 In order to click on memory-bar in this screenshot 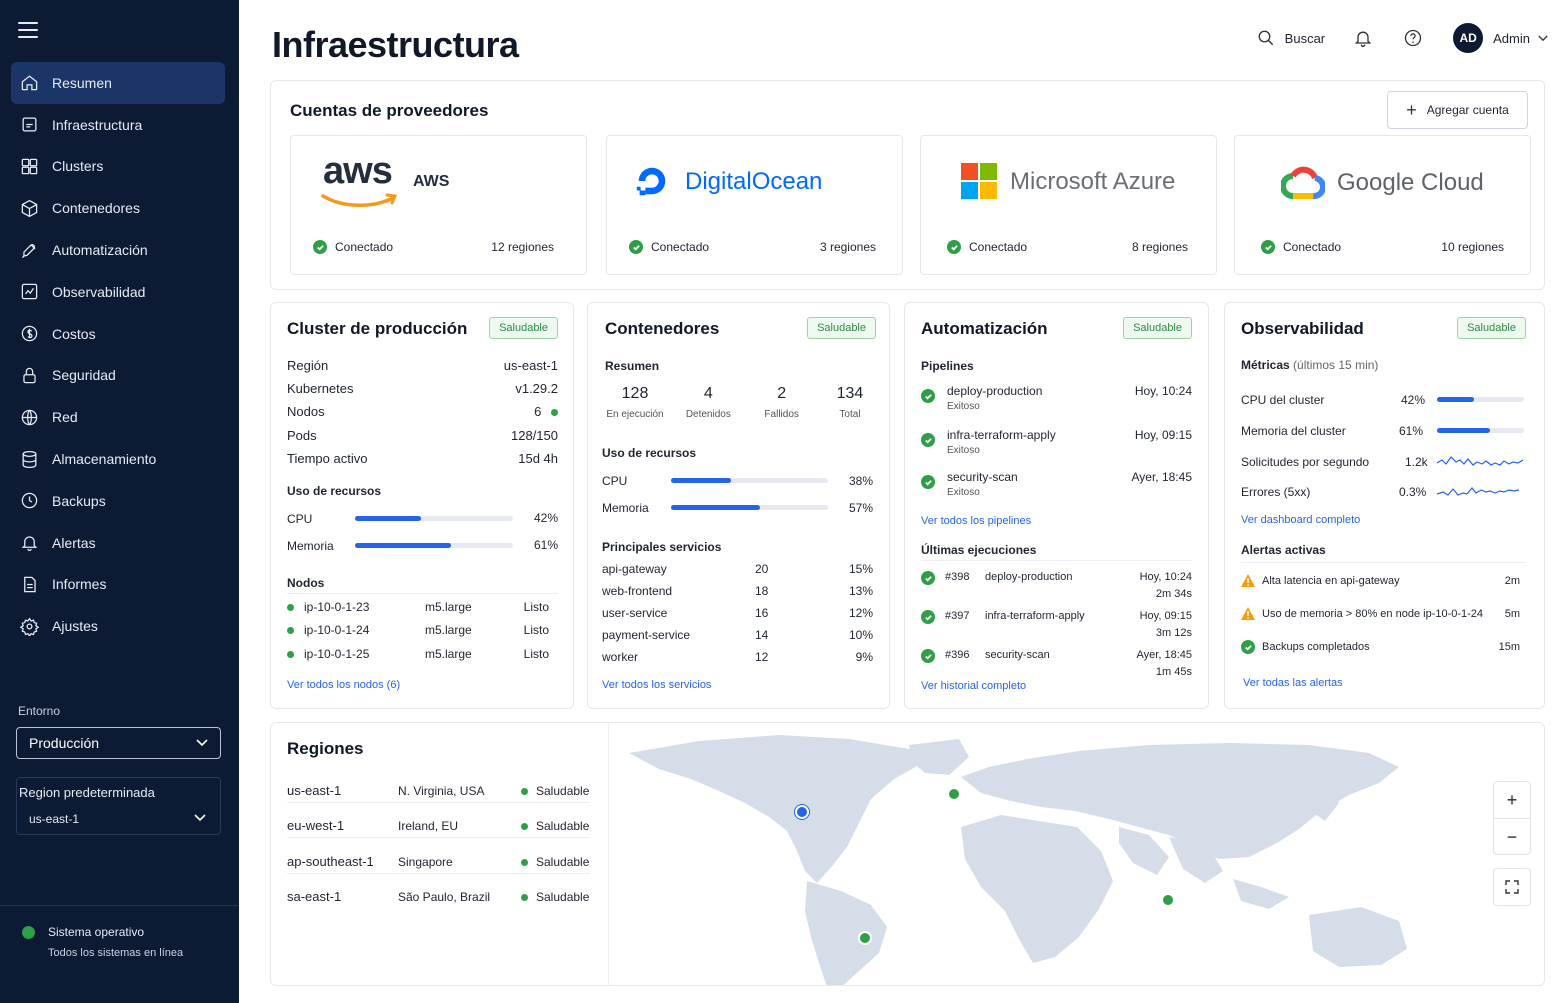, I will do `click(434, 545)`.